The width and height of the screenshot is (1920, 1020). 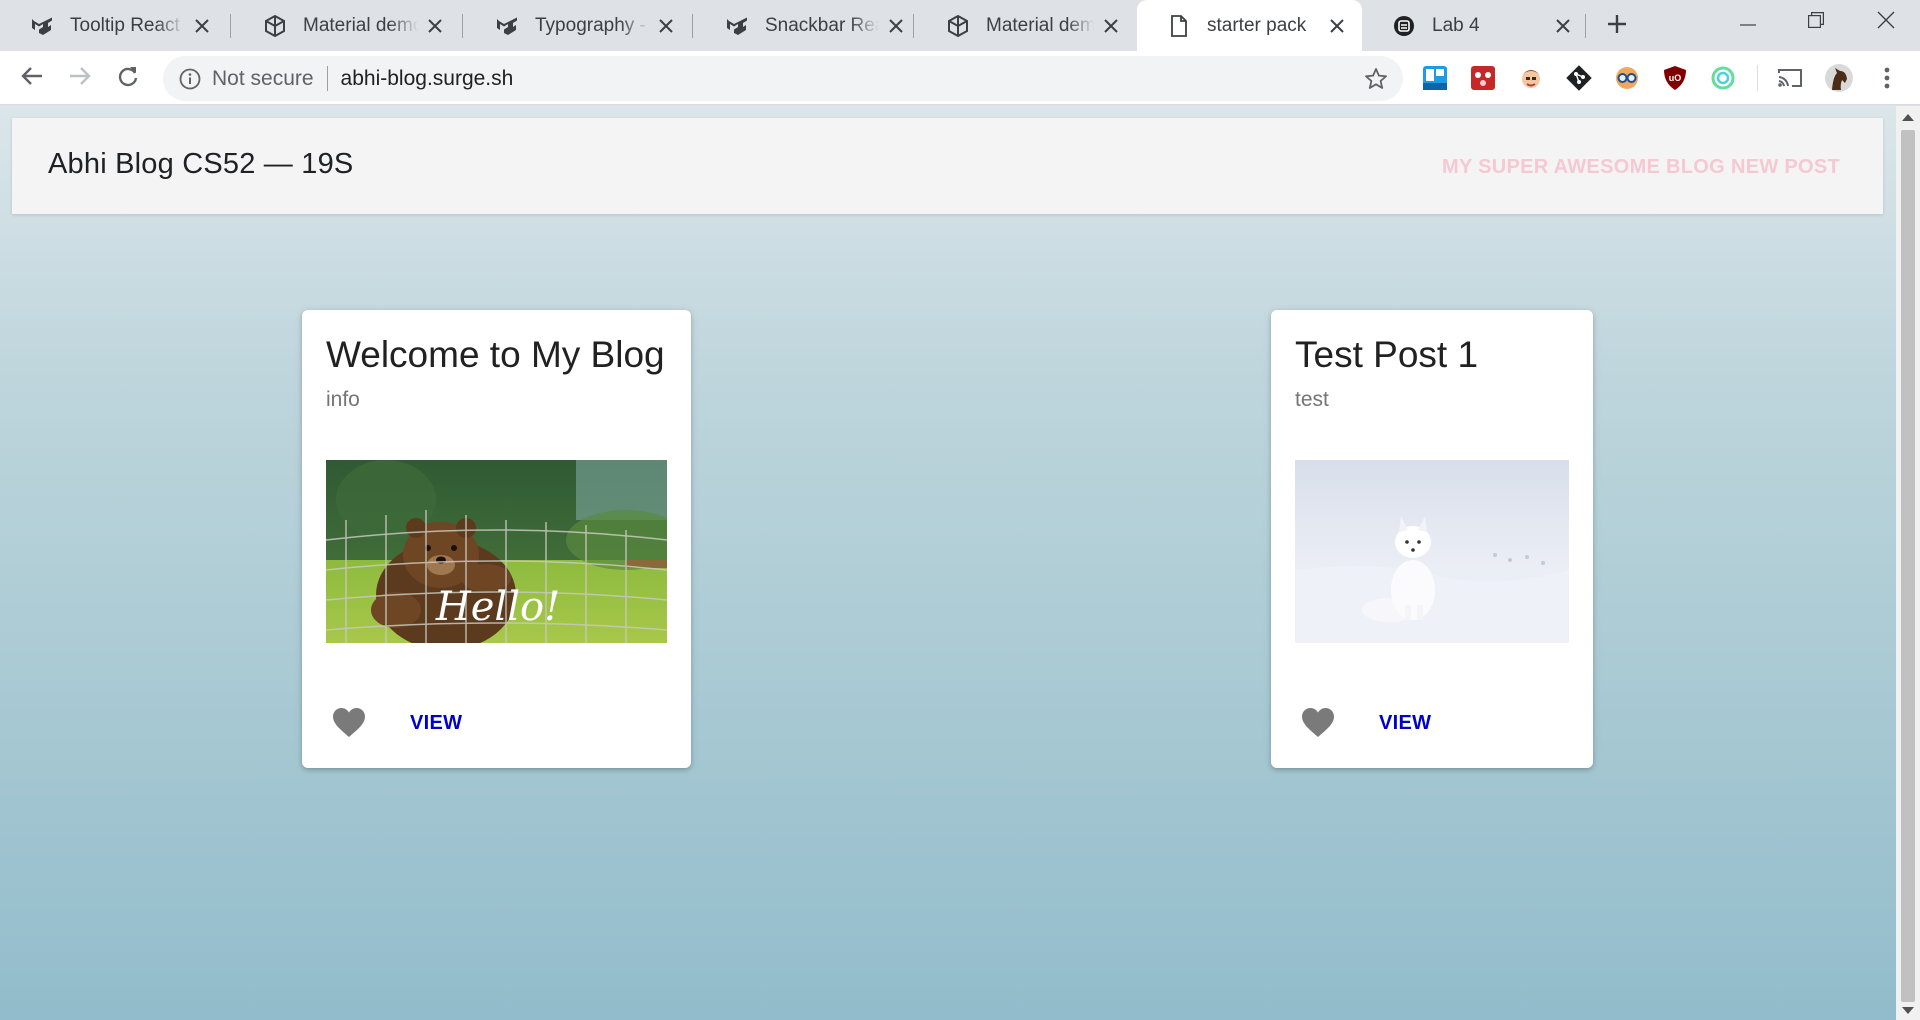 What do you see at coordinates (495, 354) in the screenshot?
I see `post-title: Welcome to My Blog` at bounding box center [495, 354].